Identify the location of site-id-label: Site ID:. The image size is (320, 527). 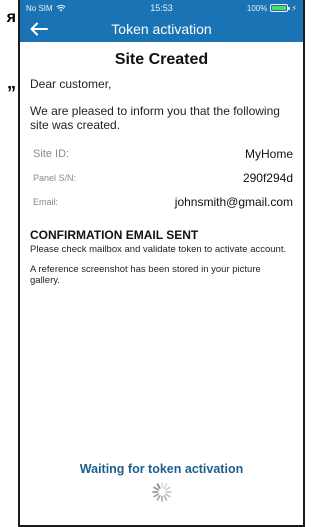
(51, 154).